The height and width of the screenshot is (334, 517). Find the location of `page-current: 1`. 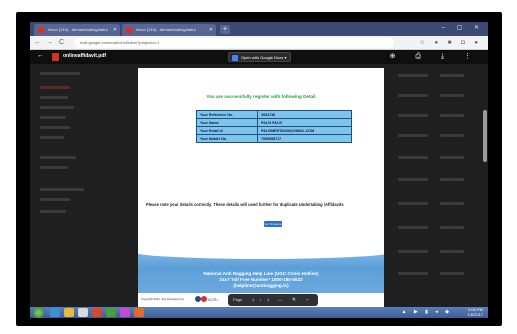

page-current: 1 is located at coordinates (253, 300).